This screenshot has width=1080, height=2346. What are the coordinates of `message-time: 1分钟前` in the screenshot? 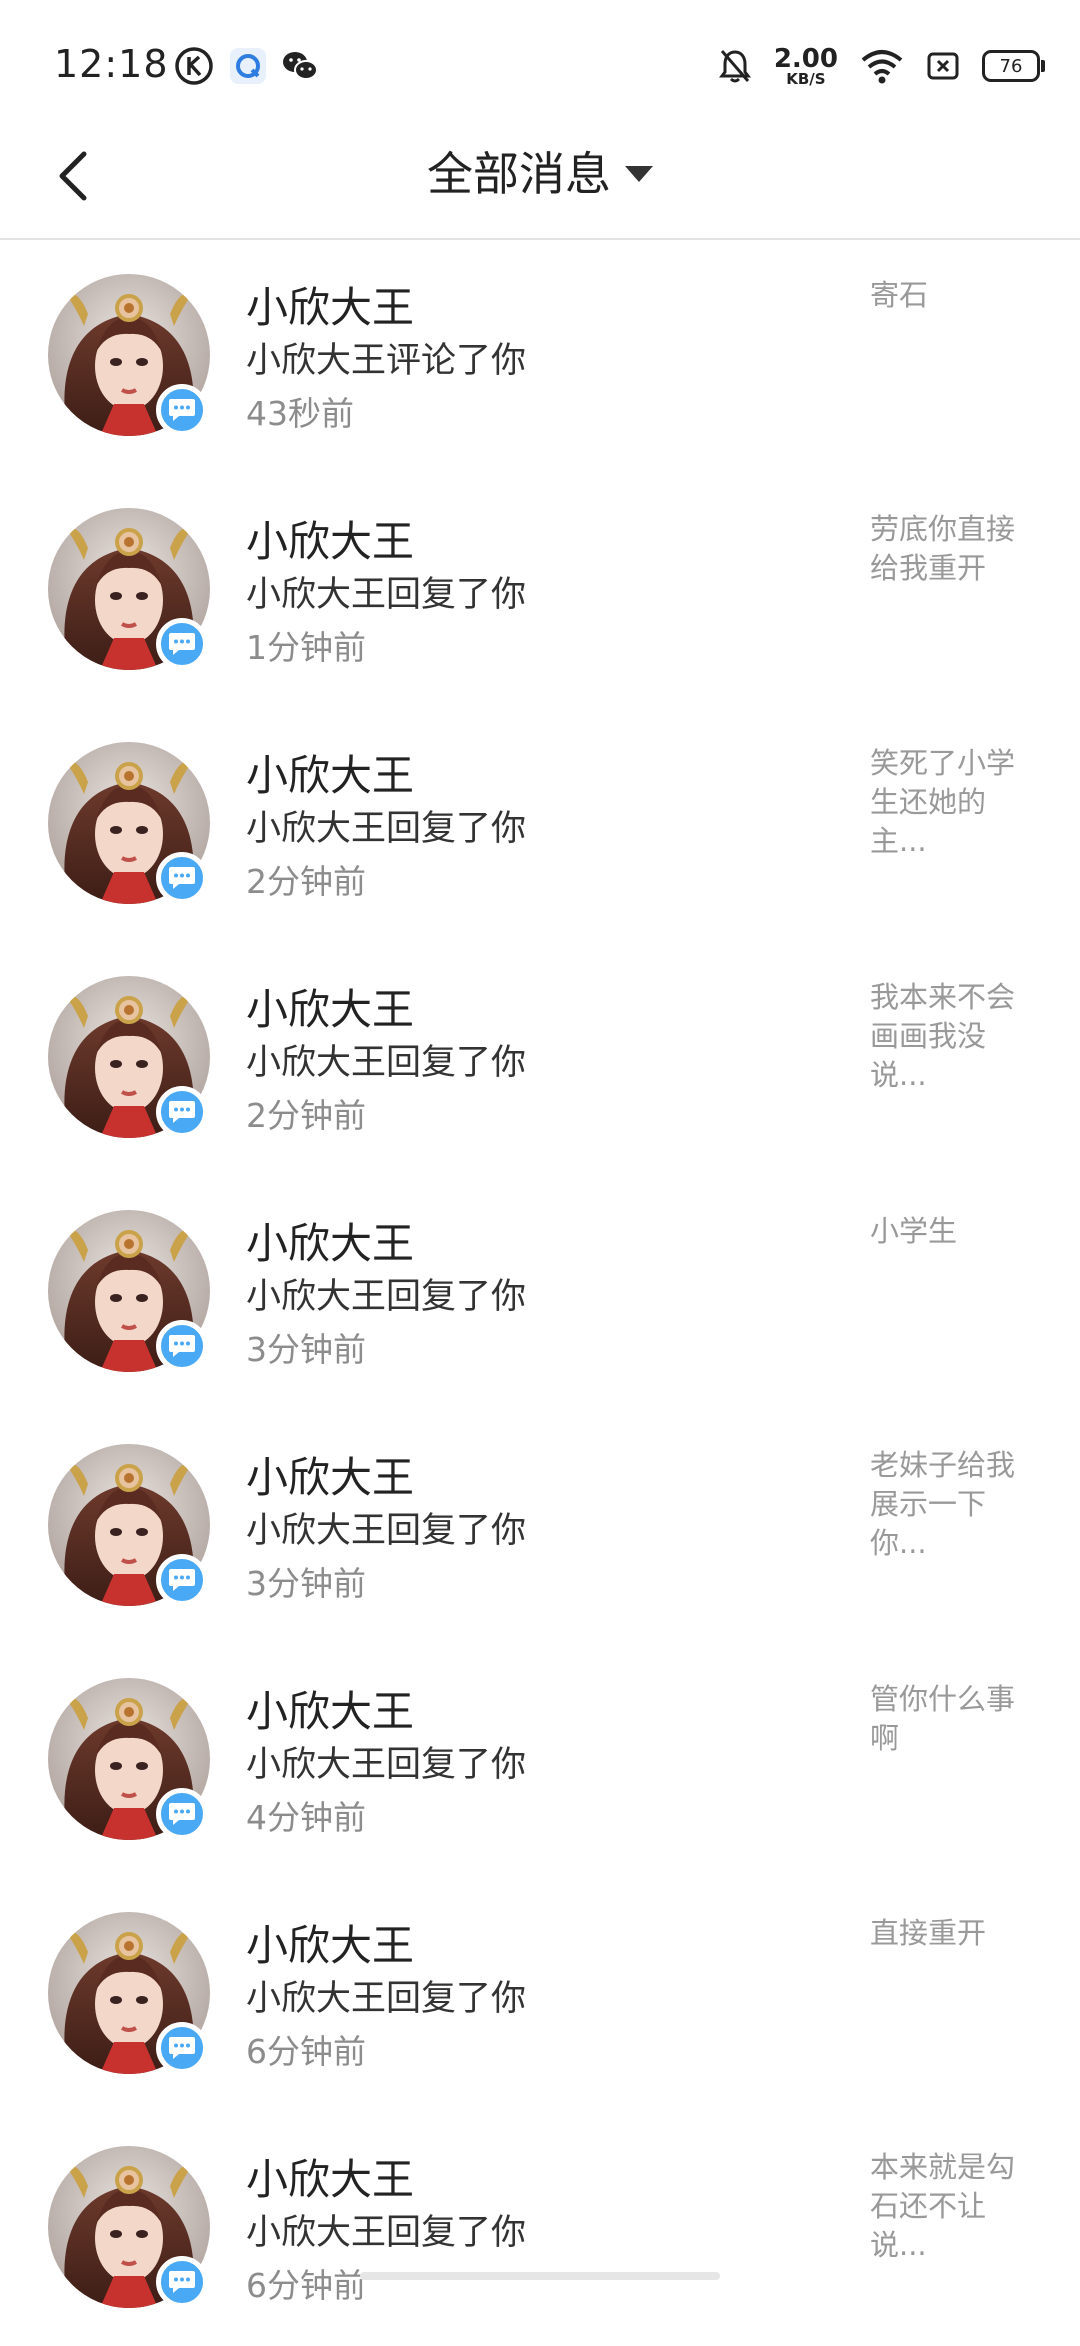 It's located at (306, 647).